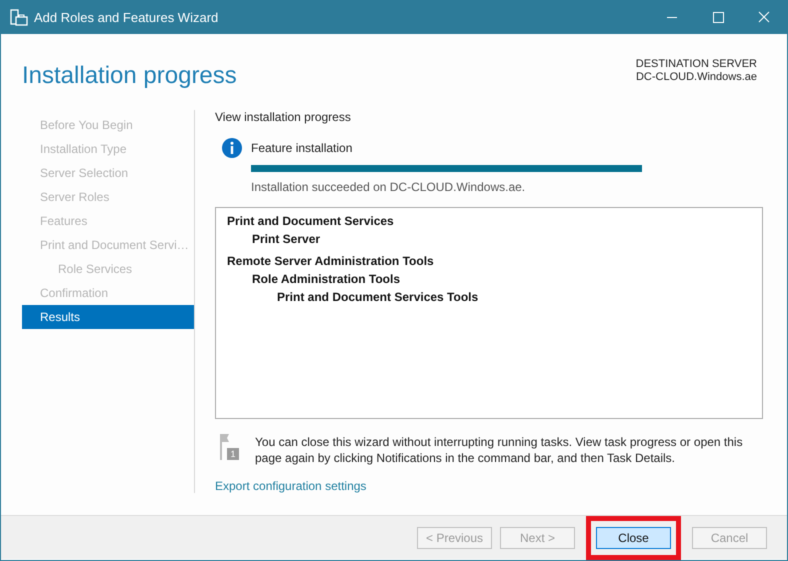 The height and width of the screenshot is (561, 788). I want to click on wizard-step: Installation Type, so click(108, 149).